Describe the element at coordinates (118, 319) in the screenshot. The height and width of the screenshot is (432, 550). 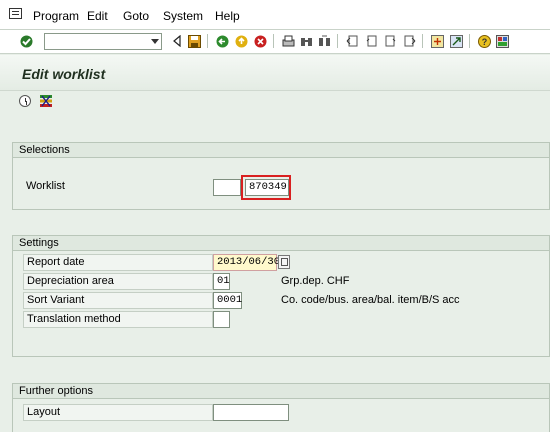
I see `translation-method-label: Translation method` at that location.